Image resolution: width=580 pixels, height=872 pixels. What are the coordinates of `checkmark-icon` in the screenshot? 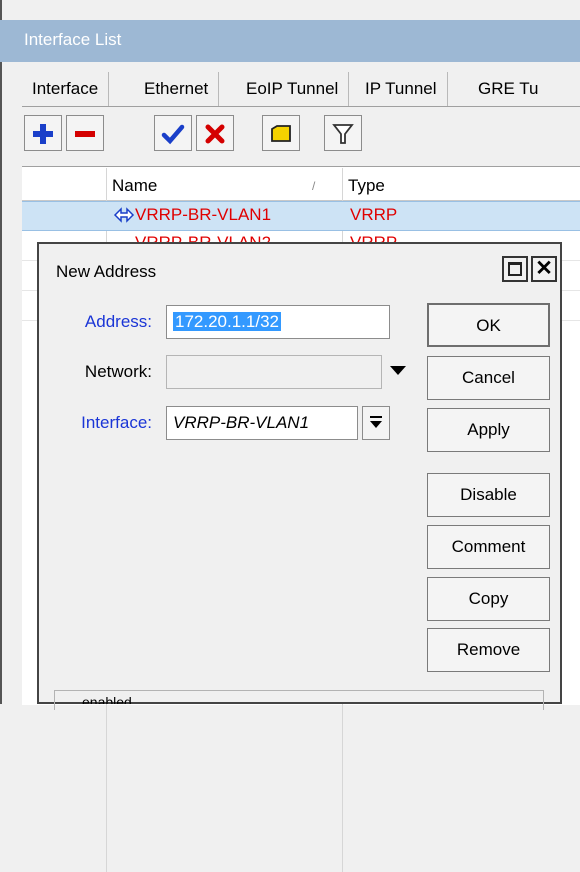 It's located at (173, 134).